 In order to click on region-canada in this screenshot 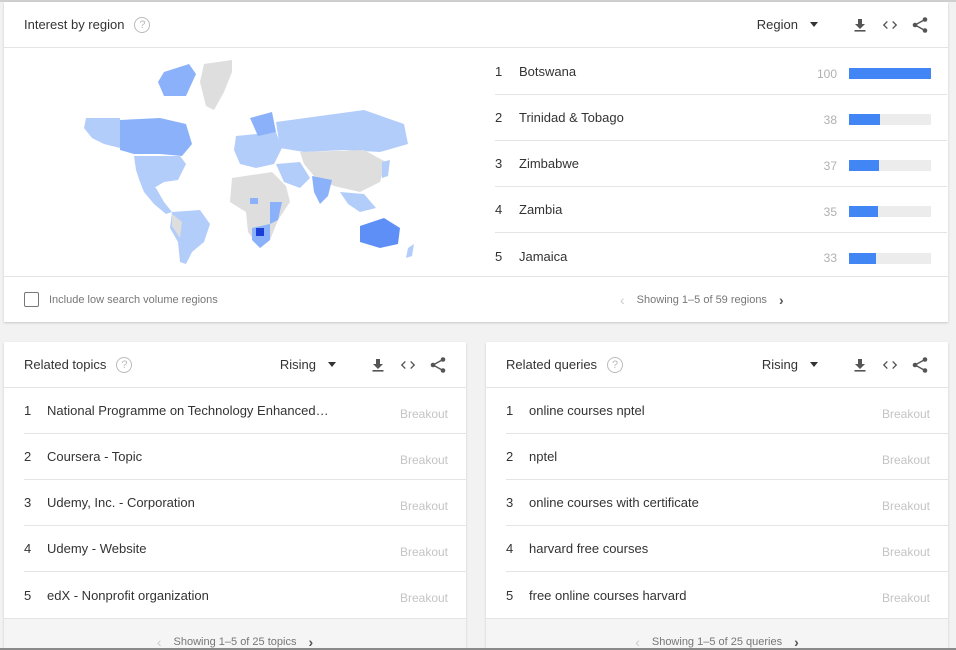, I will do `click(156, 137)`.